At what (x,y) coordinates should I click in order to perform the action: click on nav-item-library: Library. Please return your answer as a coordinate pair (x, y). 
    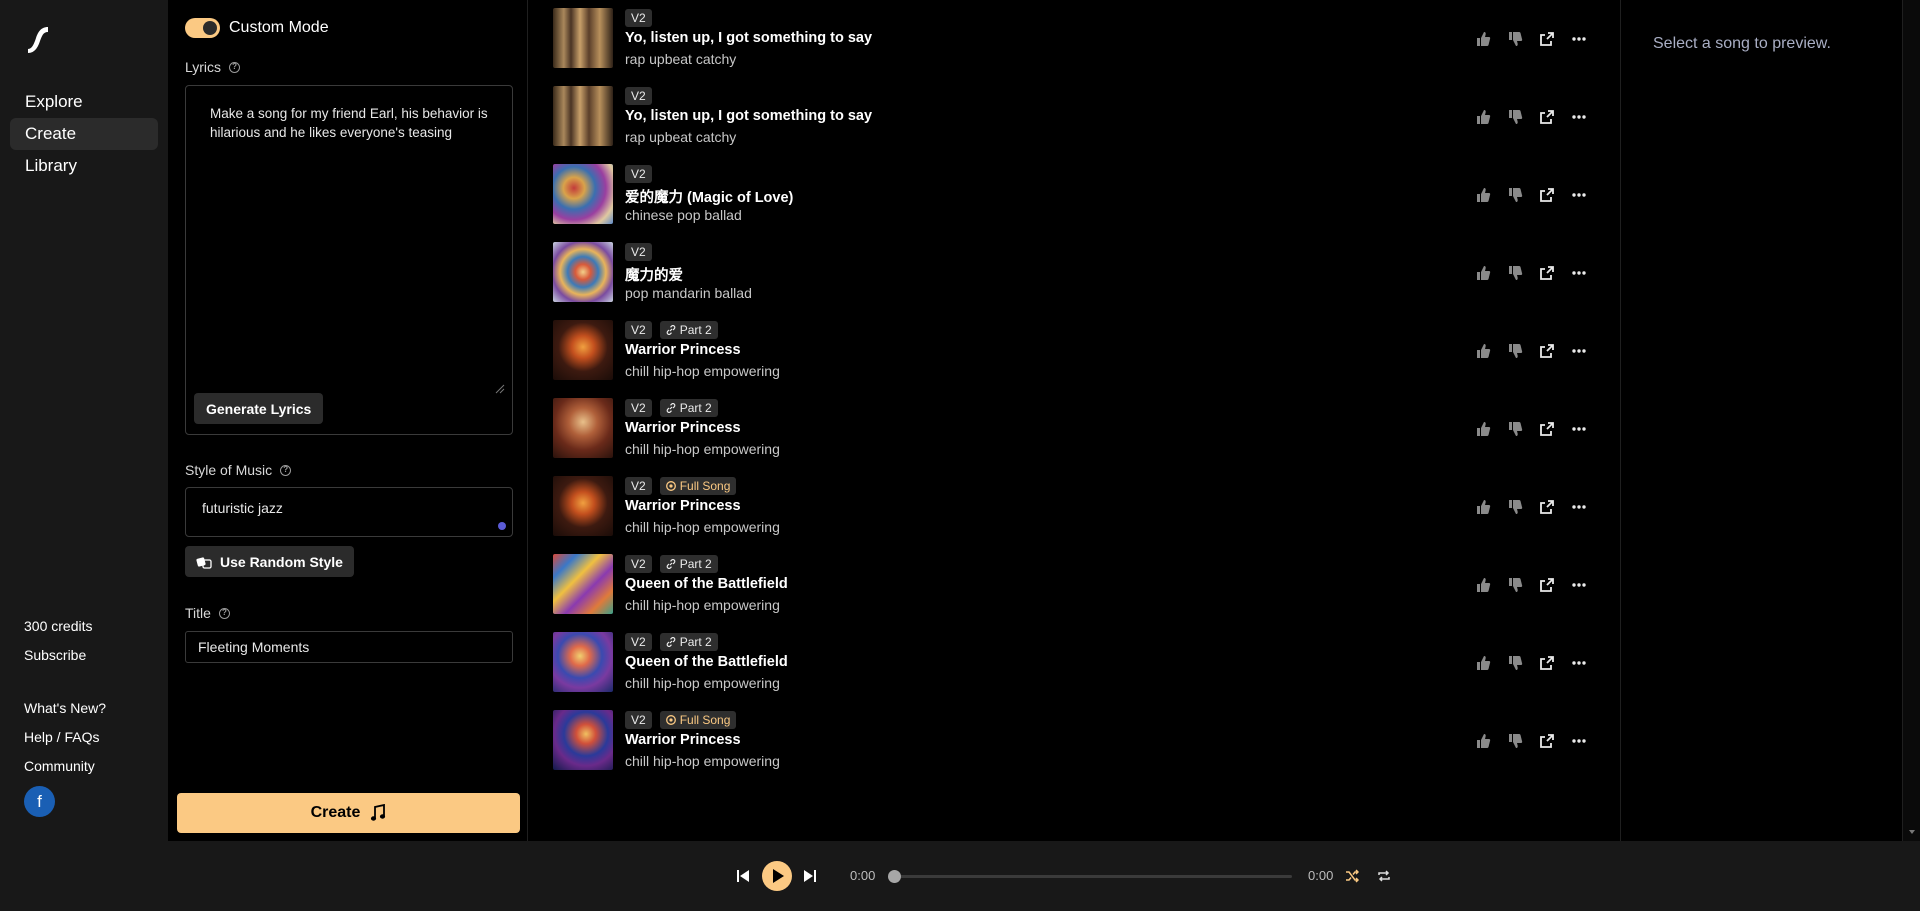
    Looking at the image, I should click on (84, 166).